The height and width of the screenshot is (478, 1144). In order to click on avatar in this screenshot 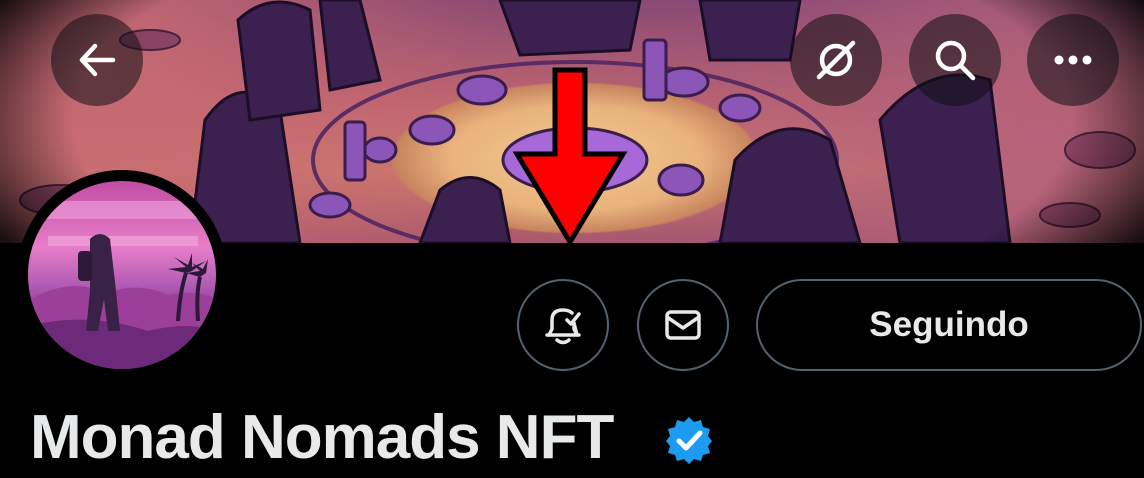, I will do `click(122, 275)`.